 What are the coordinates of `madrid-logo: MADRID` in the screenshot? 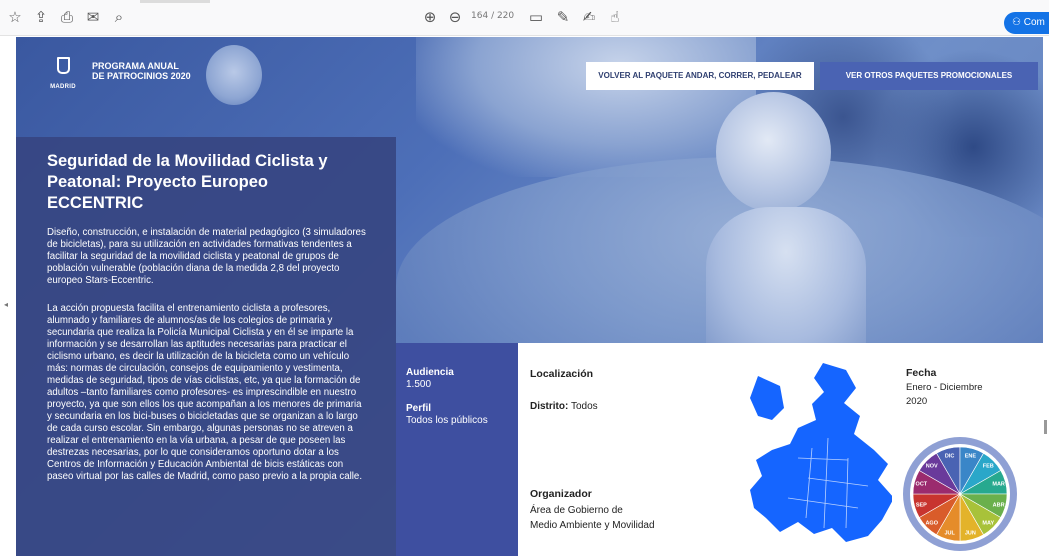 It's located at (63, 79).